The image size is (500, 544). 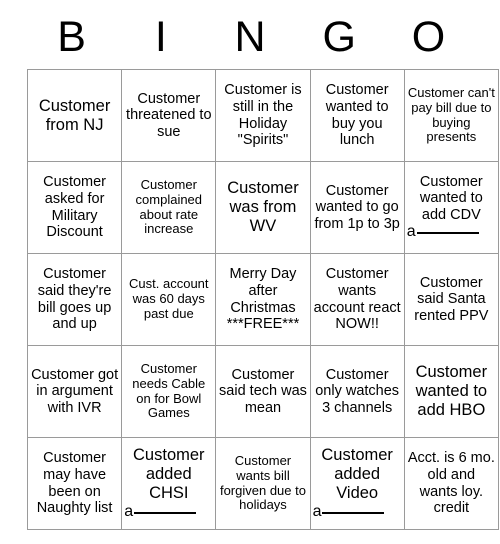 I want to click on bingo-cell-text: Customer threatened to sue, so click(x=169, y=115).